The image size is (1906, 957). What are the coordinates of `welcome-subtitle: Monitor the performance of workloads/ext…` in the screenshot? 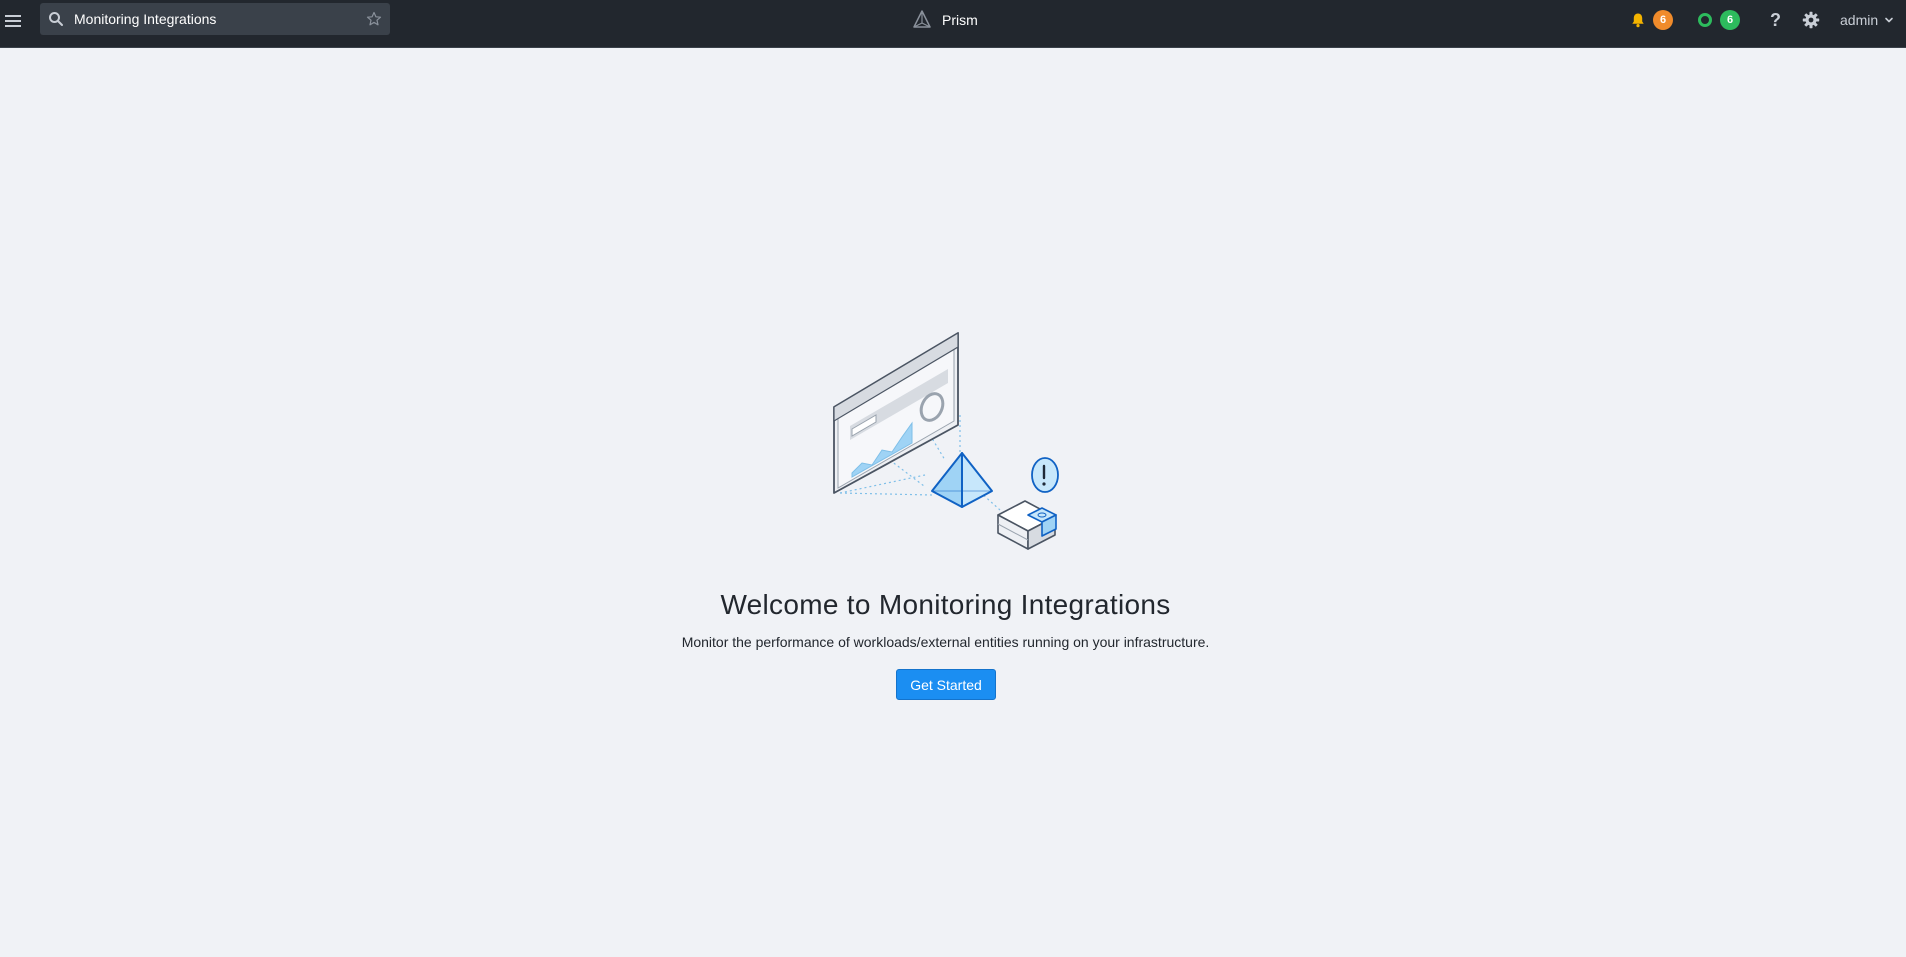 It's located at (945, 642).